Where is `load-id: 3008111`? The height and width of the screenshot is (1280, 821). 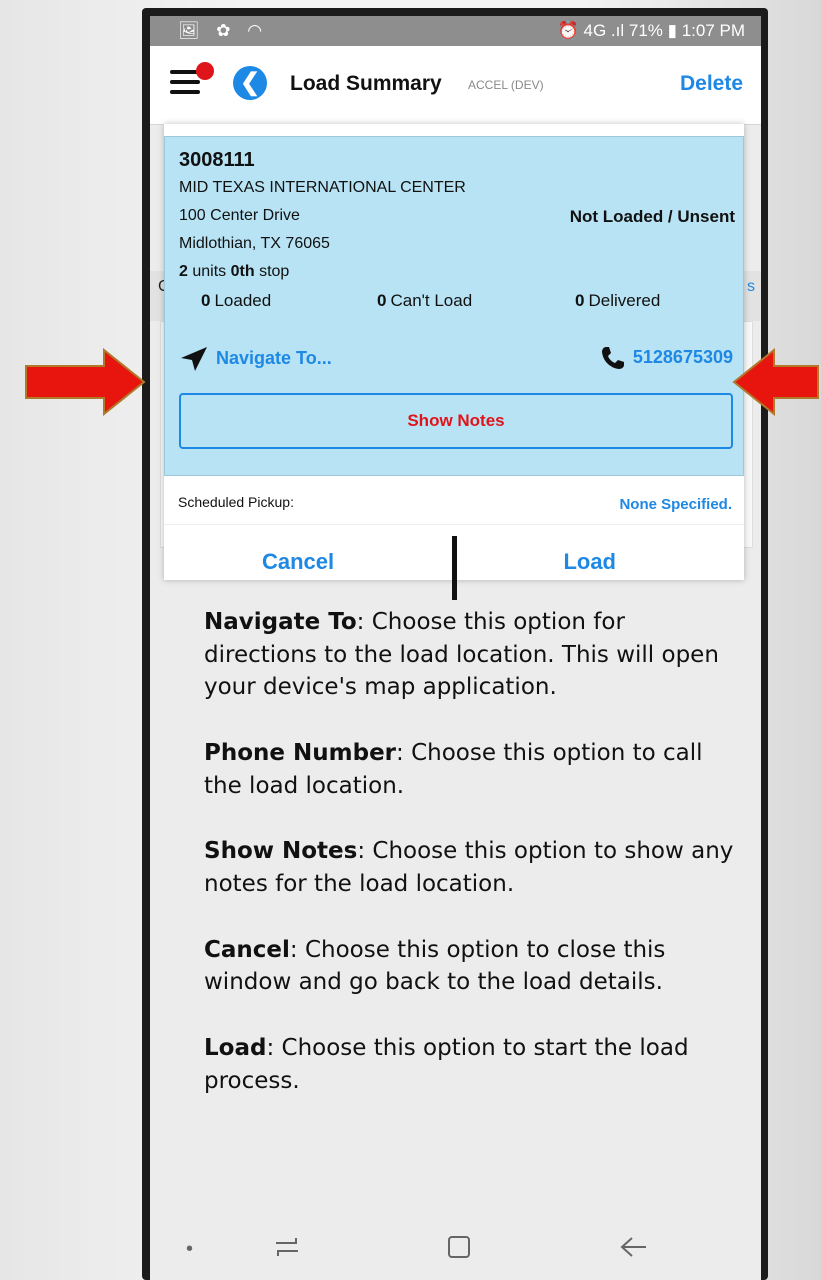
load-id: 3008111 is located at coordinates (217, 160).